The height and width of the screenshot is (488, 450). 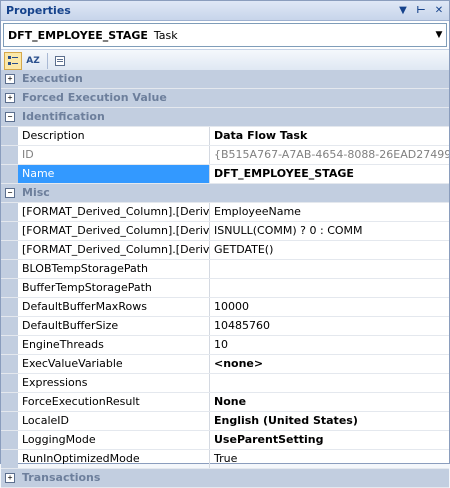 I want to click on pin-icon: ⊢, so click(x=421, y=11).